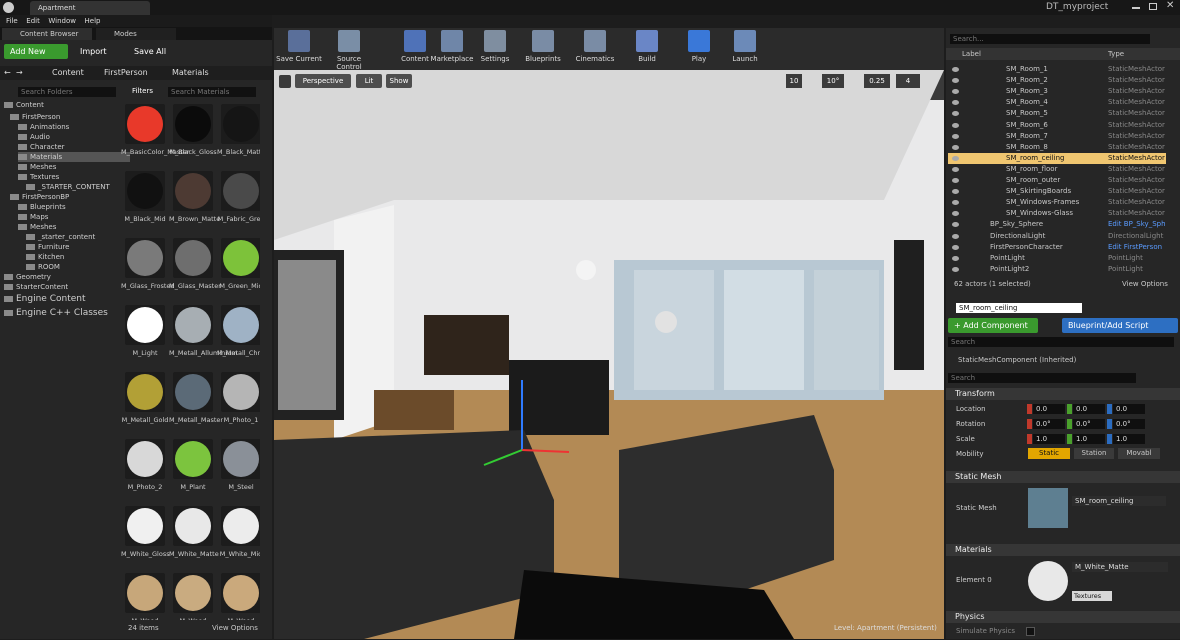 This screenshot has height=640, width=1180. What do you see at coordinates (1057, 169) in the screenshot?
I see `outliner-row: SM_room_floor StaticMeshActor` at bounding box center [1057, 169].